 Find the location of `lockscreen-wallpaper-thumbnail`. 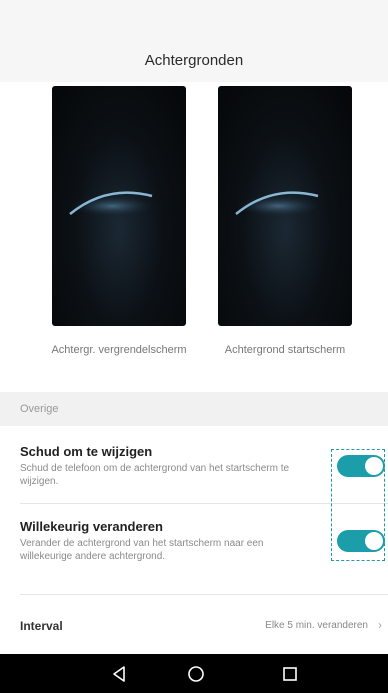

lockscreen-wallpaper-thumbnail is located at coordinates (119, 206).